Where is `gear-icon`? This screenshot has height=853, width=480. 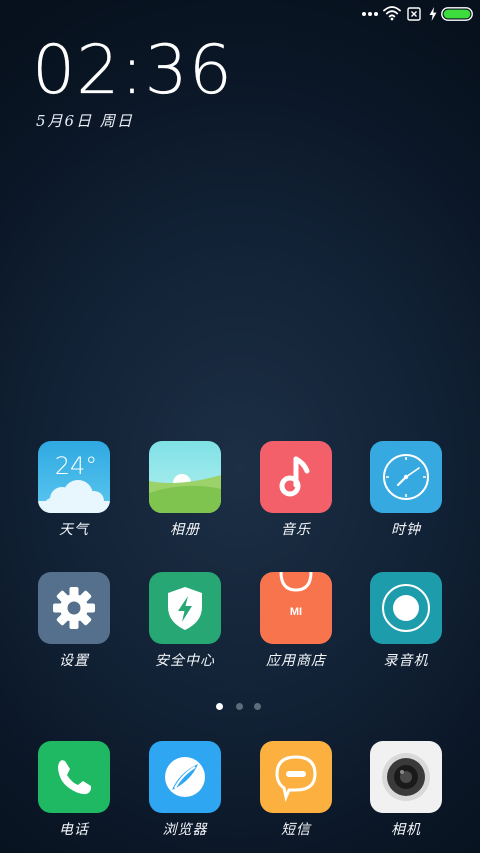 gear-icon is located at coordinates (74, 608).